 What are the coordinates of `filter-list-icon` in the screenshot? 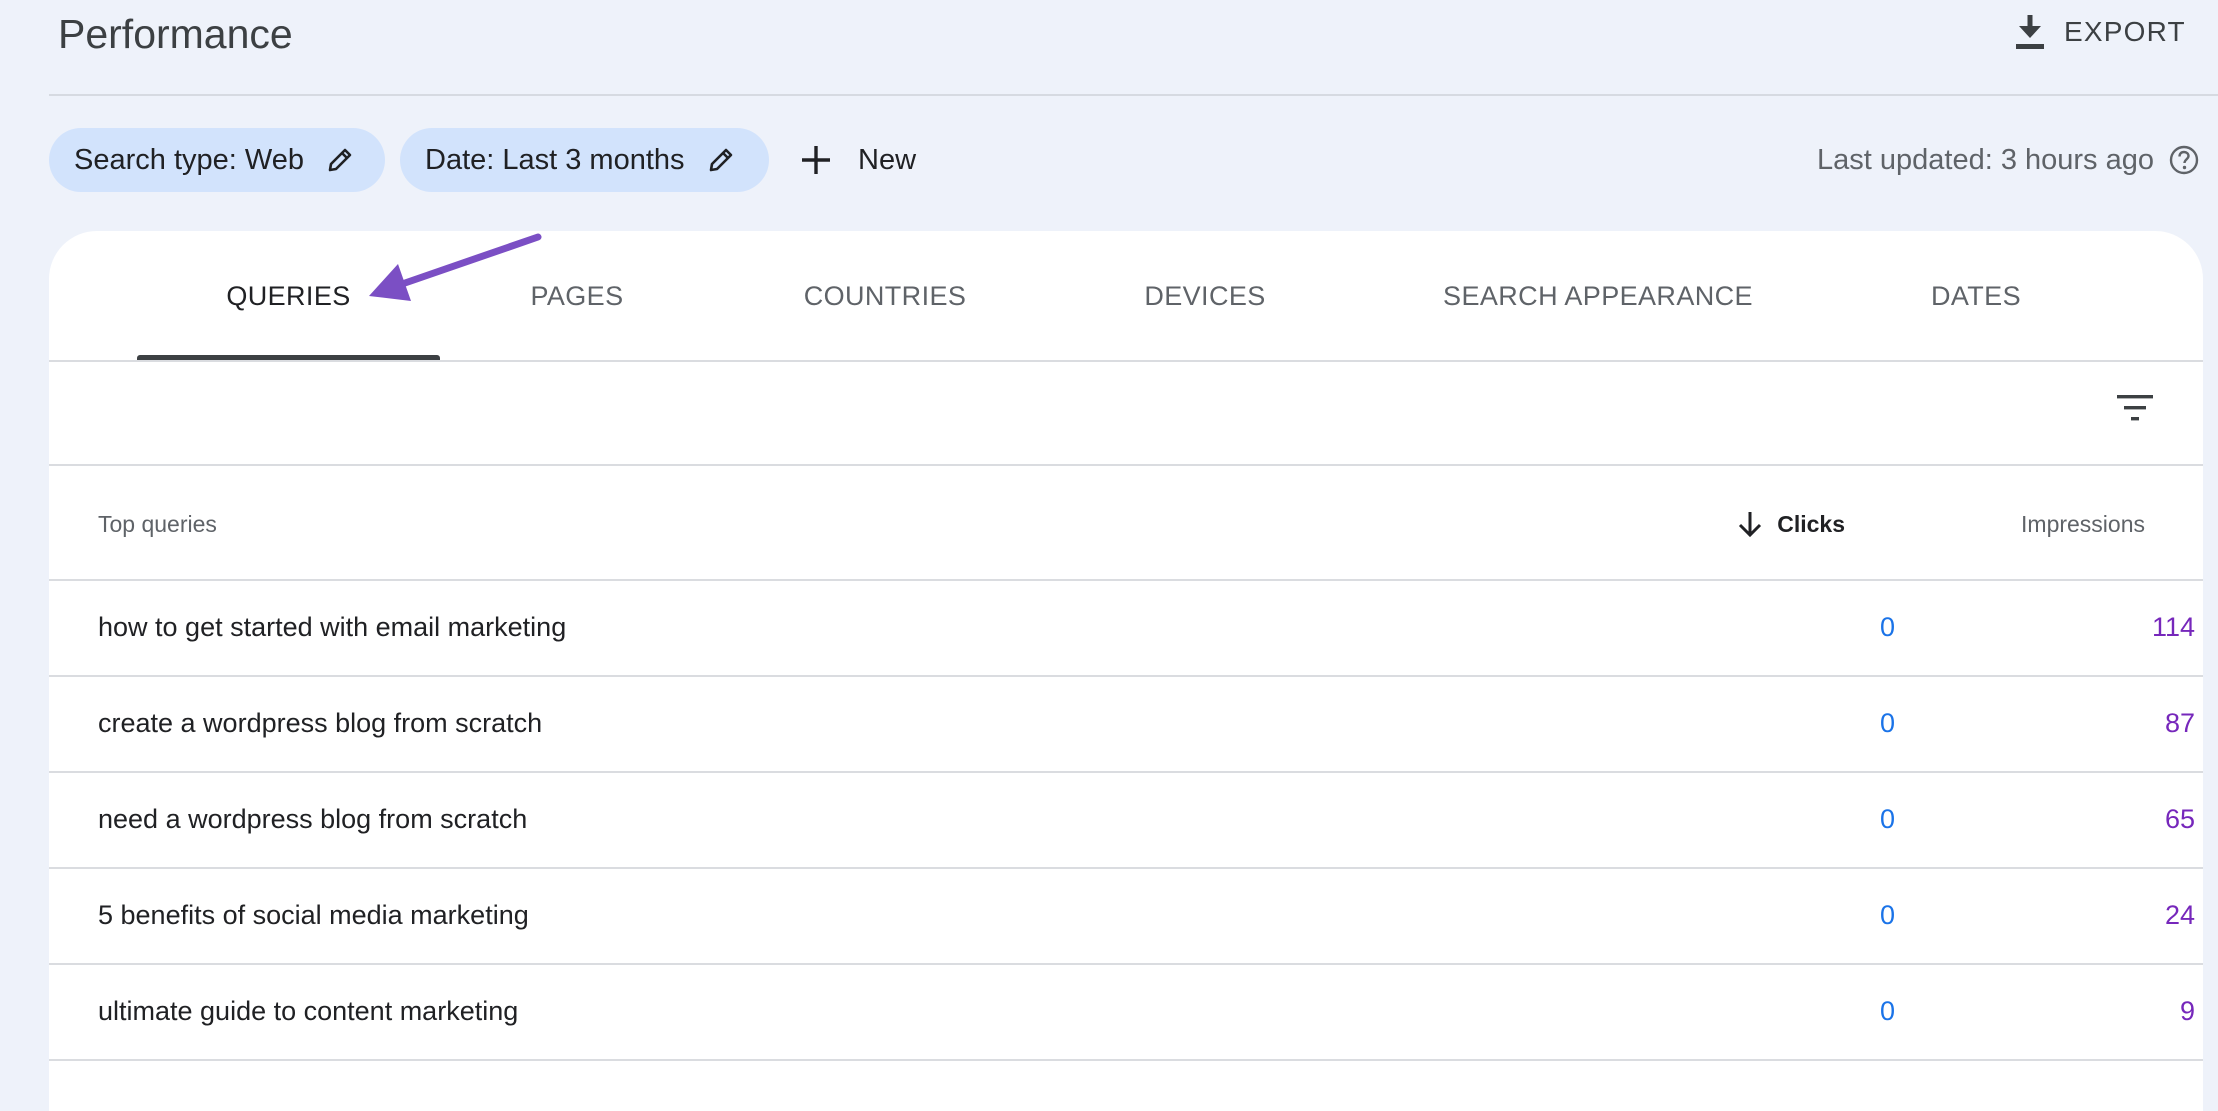 It's located at (2135, 408).